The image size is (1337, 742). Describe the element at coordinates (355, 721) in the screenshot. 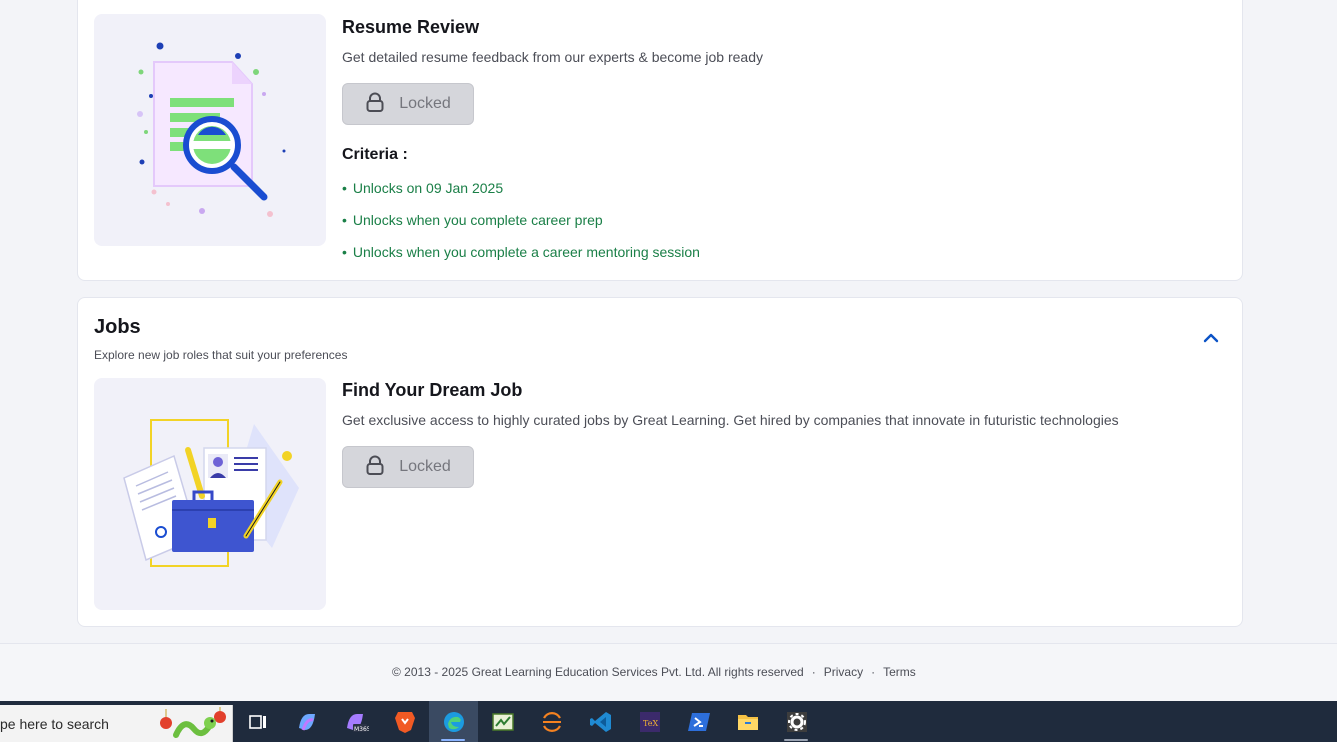

I see `m365-copilot-icon: M365` at that location.